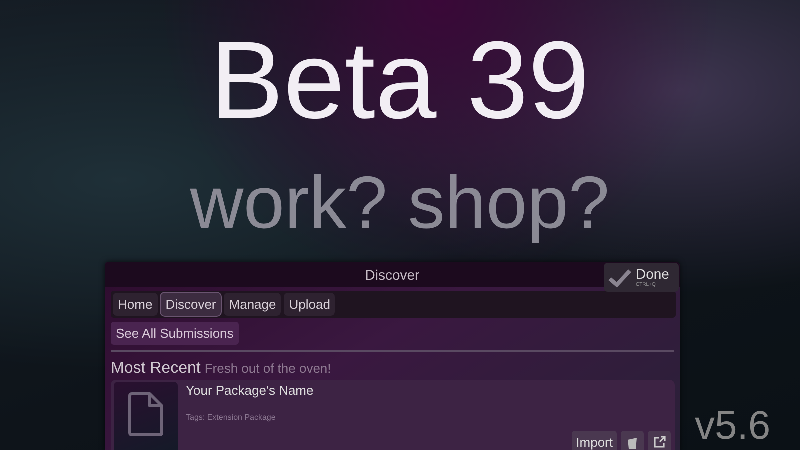 The height and width of the screenshot is (450, 800). I want to click on see-all-button: See All Submissions, so click(175, 334).